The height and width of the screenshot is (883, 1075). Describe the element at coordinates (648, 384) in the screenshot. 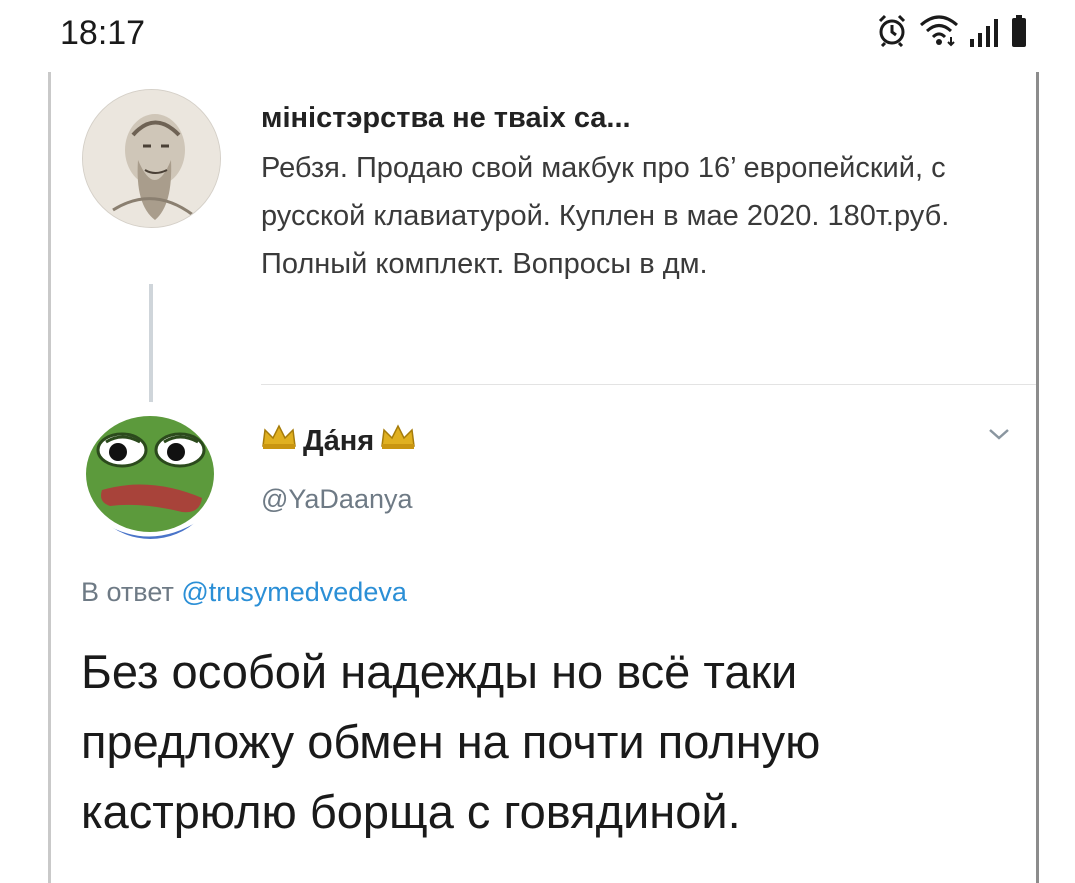

I see `divider` at that location.